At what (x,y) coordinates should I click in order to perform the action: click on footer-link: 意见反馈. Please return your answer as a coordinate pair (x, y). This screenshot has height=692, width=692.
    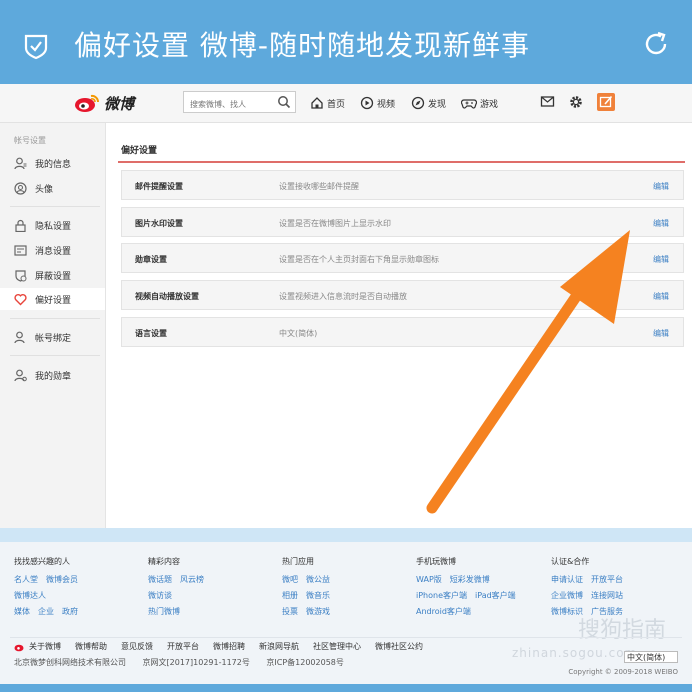
    Looking at the image, I should click on (137, 646).